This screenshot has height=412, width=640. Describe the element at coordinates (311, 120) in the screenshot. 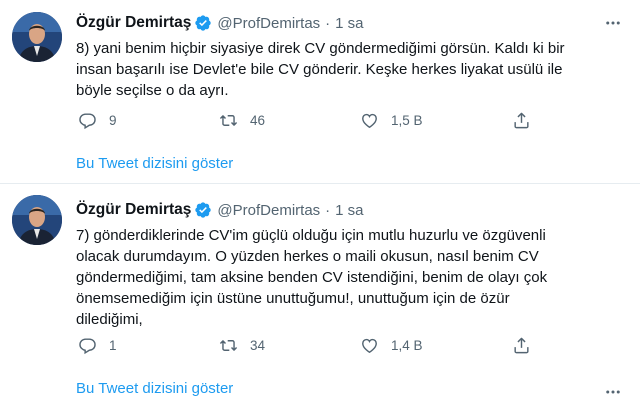

I see `tweet-actions: 9 46 1,5 B` at that location.